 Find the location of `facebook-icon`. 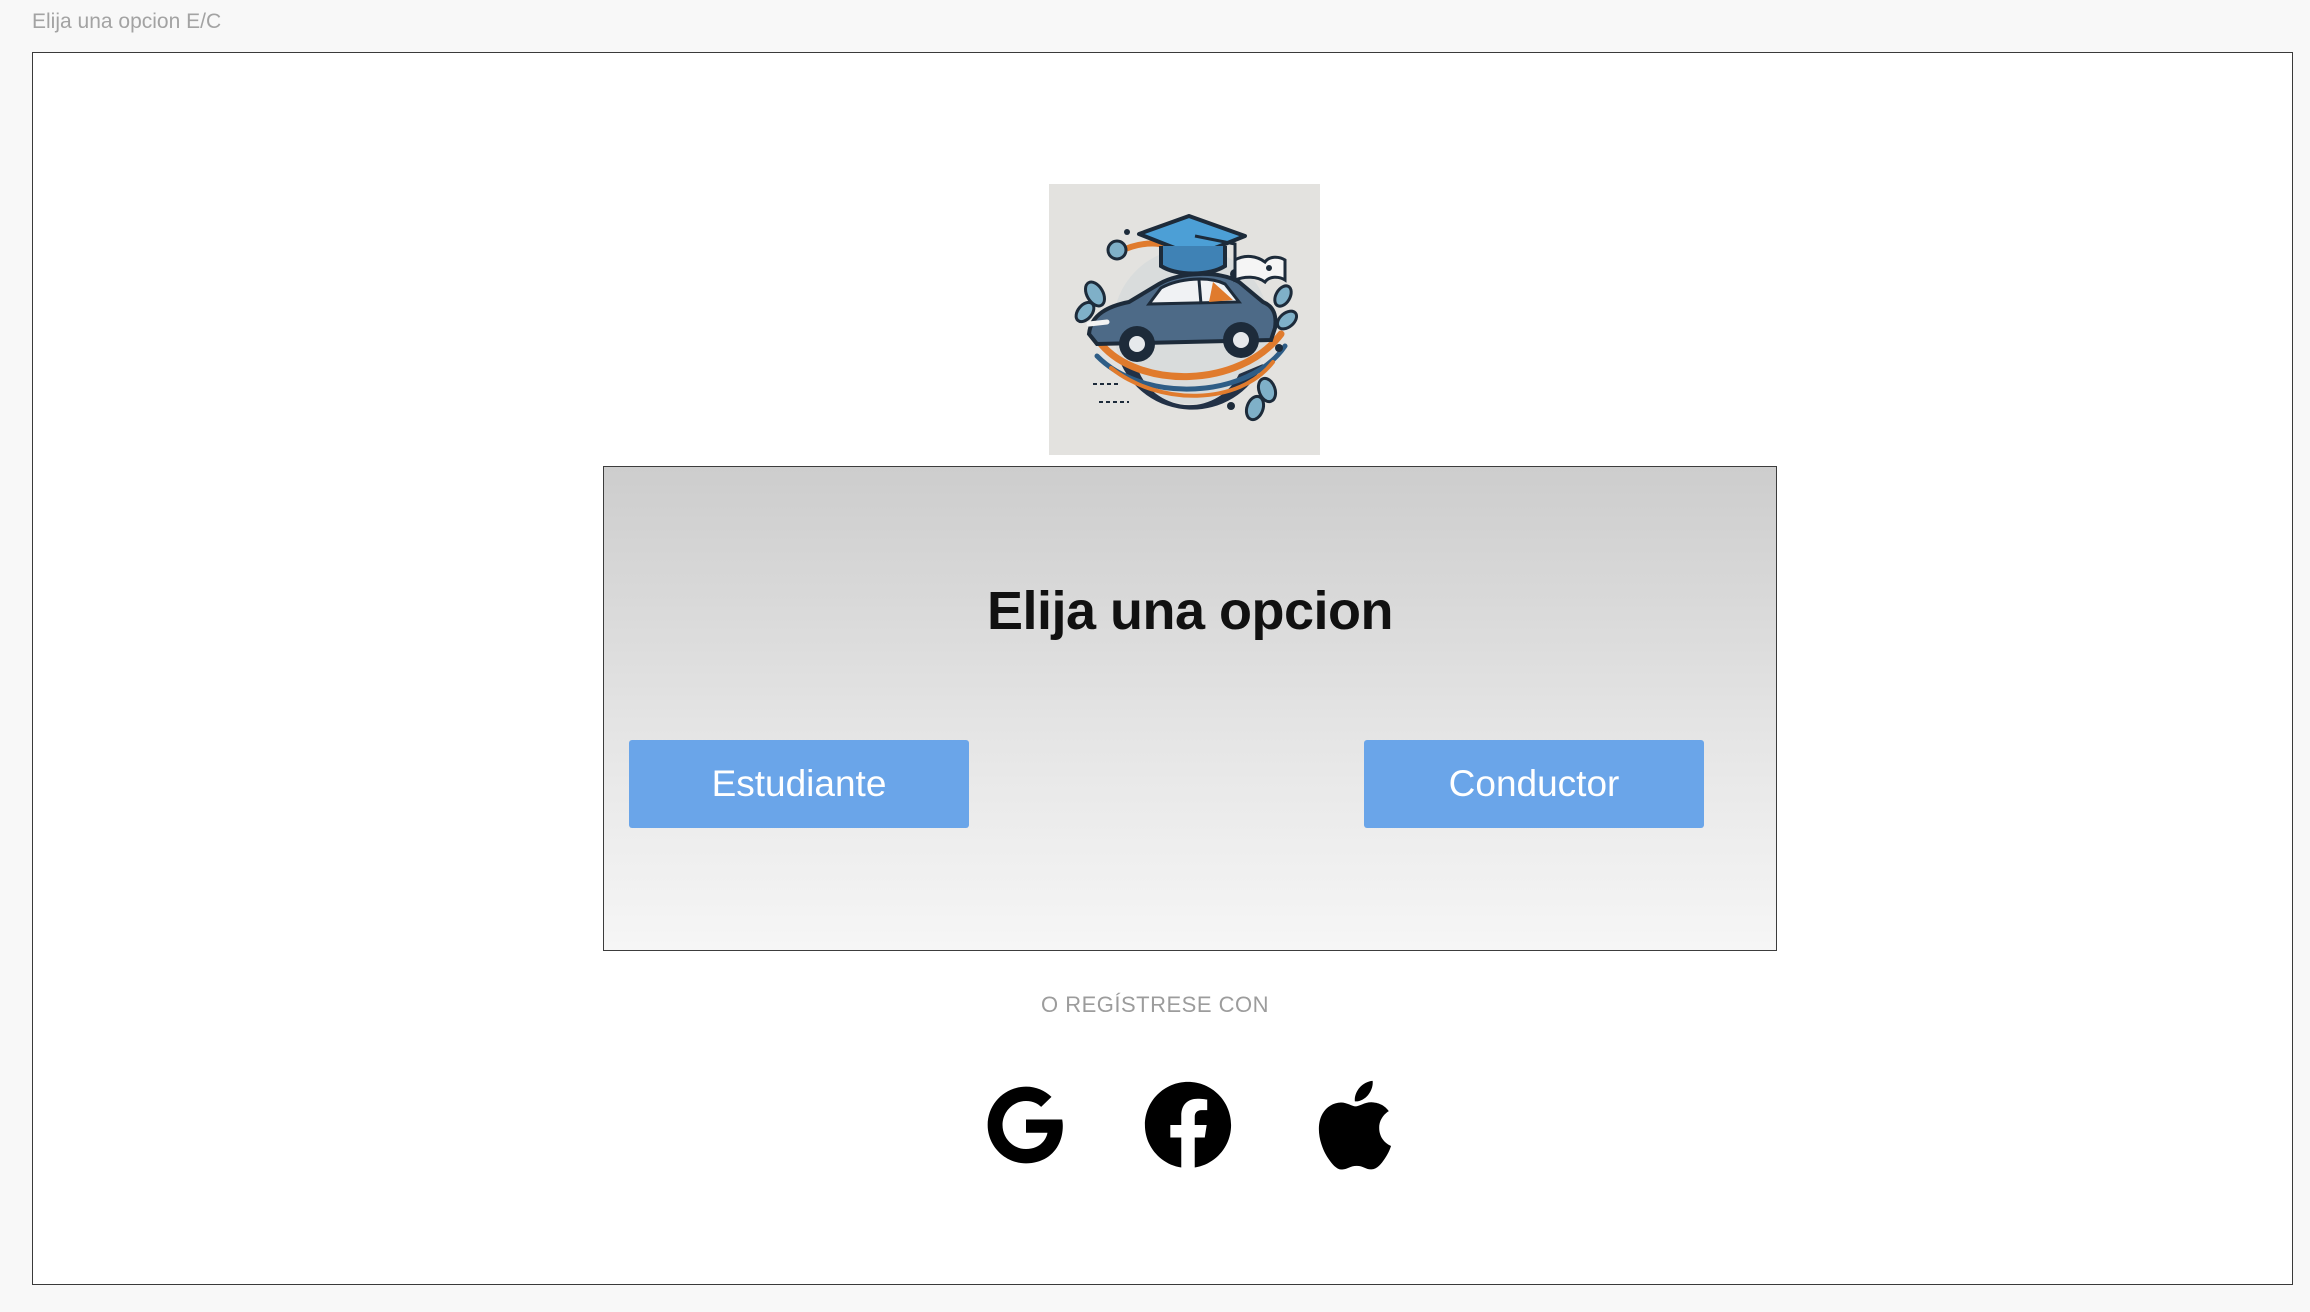

facebook-icon is located at coordinates (1188, 1124).